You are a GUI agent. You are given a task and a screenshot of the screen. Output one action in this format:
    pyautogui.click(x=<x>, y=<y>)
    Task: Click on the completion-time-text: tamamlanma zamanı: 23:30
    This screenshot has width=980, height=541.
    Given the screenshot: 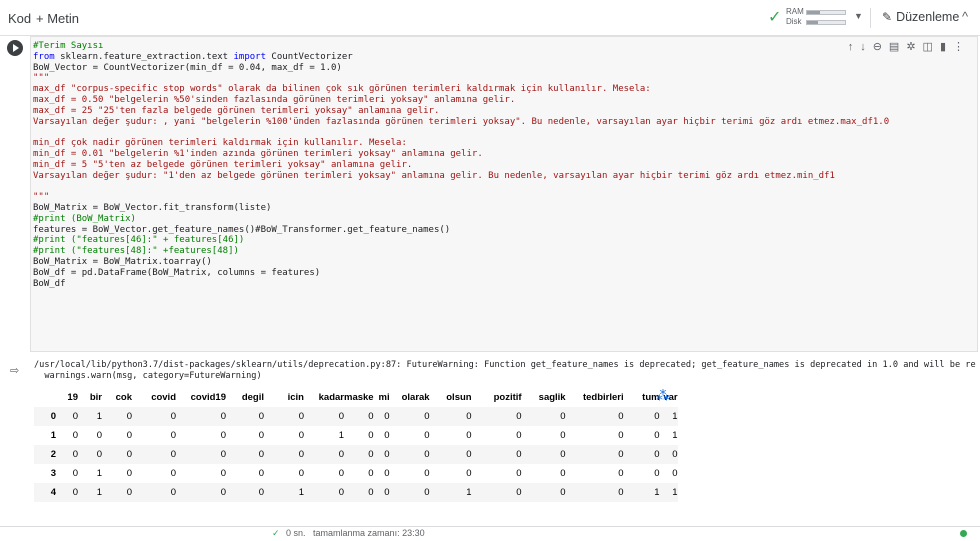 What is the action you would take?
    pyautogui.click(x=369, y=533)
    